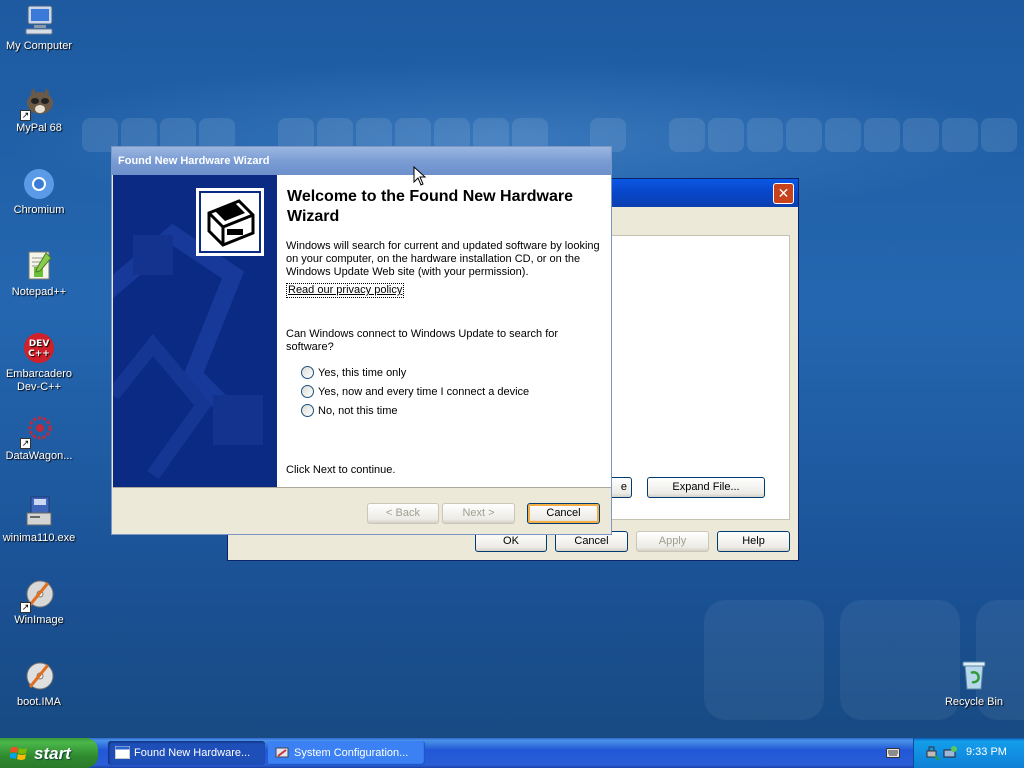 The height and width of the screenshot is (768, 1024). I want to click on system-config-icon, so click(282, 752).